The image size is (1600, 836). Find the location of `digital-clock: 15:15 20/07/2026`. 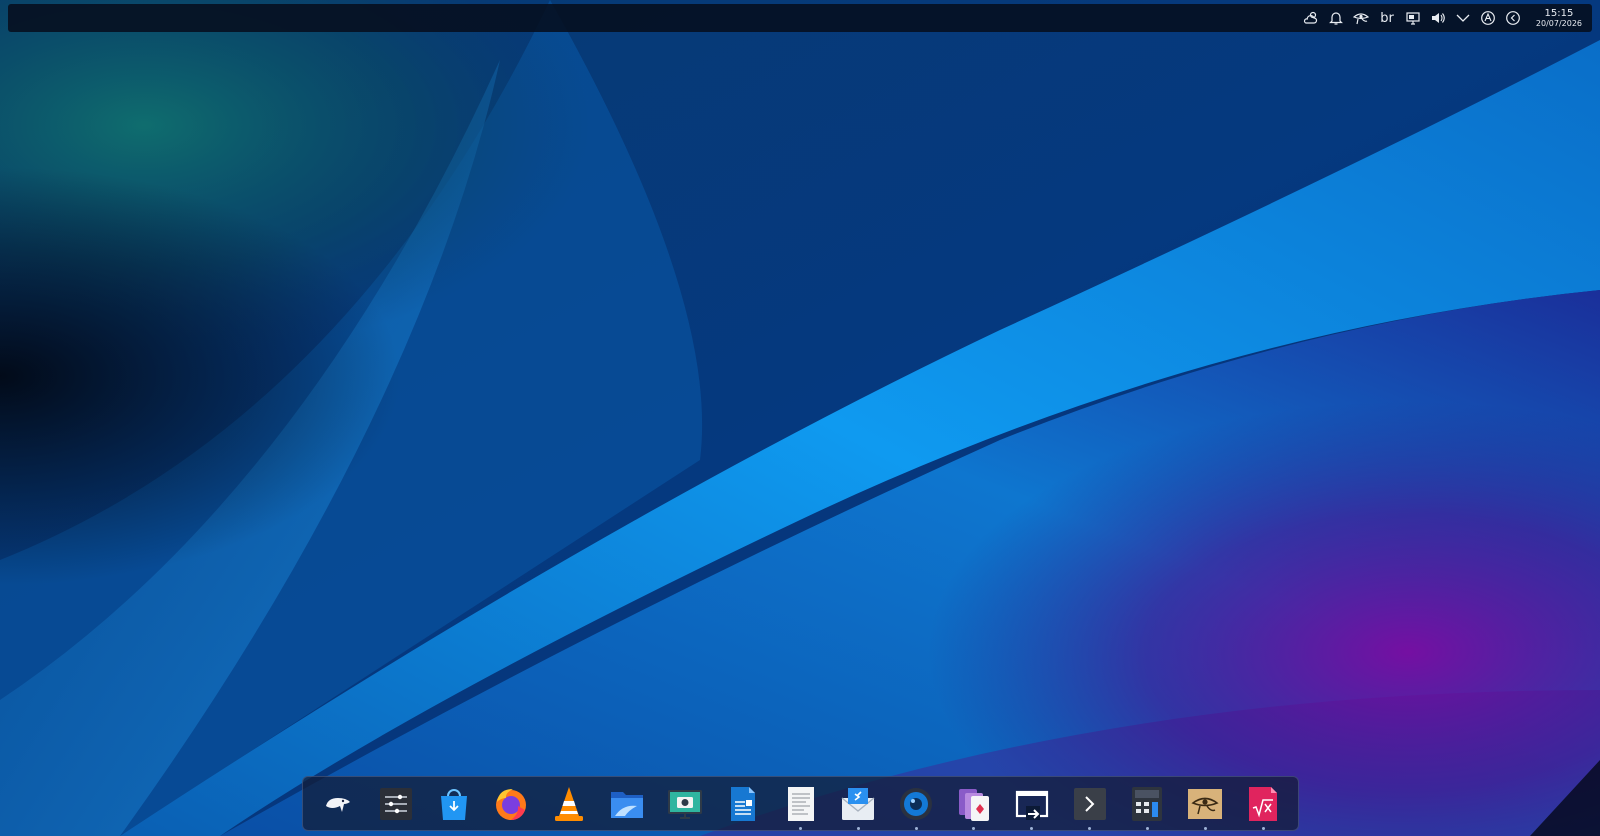

digital-clock: 15:15 20/07/2026 is located at coordinates (1558, 17).